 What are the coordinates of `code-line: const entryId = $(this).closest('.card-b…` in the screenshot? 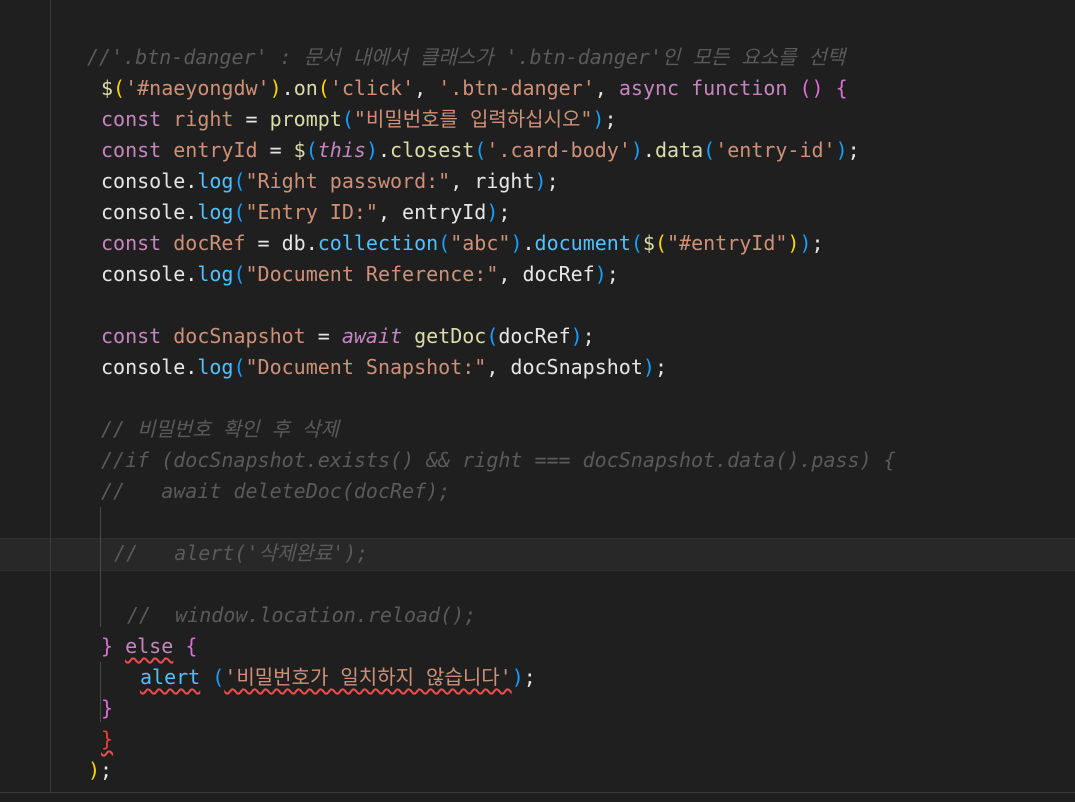 It's located at (480, 150).